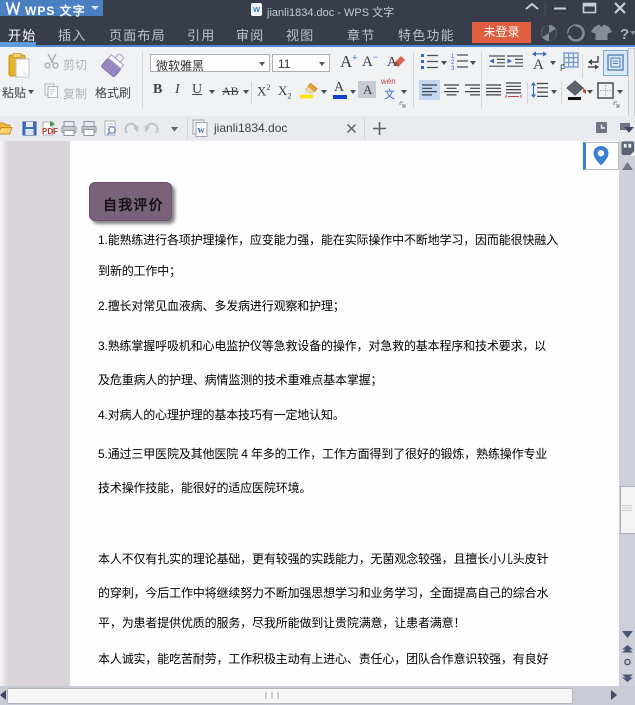 The image size is (635, 705). I want to click on svg-text: PDF, so click(50, 131).